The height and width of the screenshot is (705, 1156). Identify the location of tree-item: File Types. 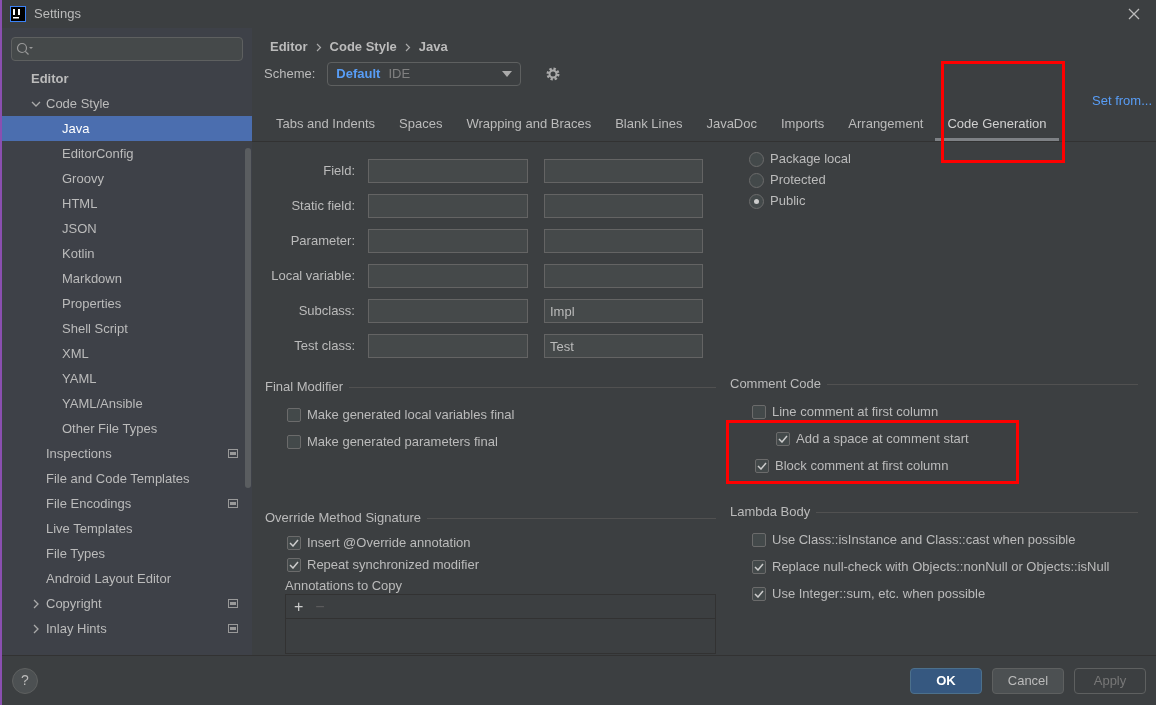
(127, 553).